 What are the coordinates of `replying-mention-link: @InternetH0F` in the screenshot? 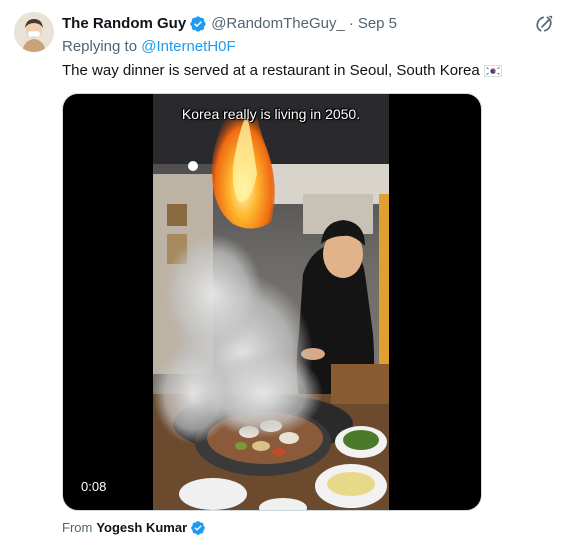 It's located at (188, 46).